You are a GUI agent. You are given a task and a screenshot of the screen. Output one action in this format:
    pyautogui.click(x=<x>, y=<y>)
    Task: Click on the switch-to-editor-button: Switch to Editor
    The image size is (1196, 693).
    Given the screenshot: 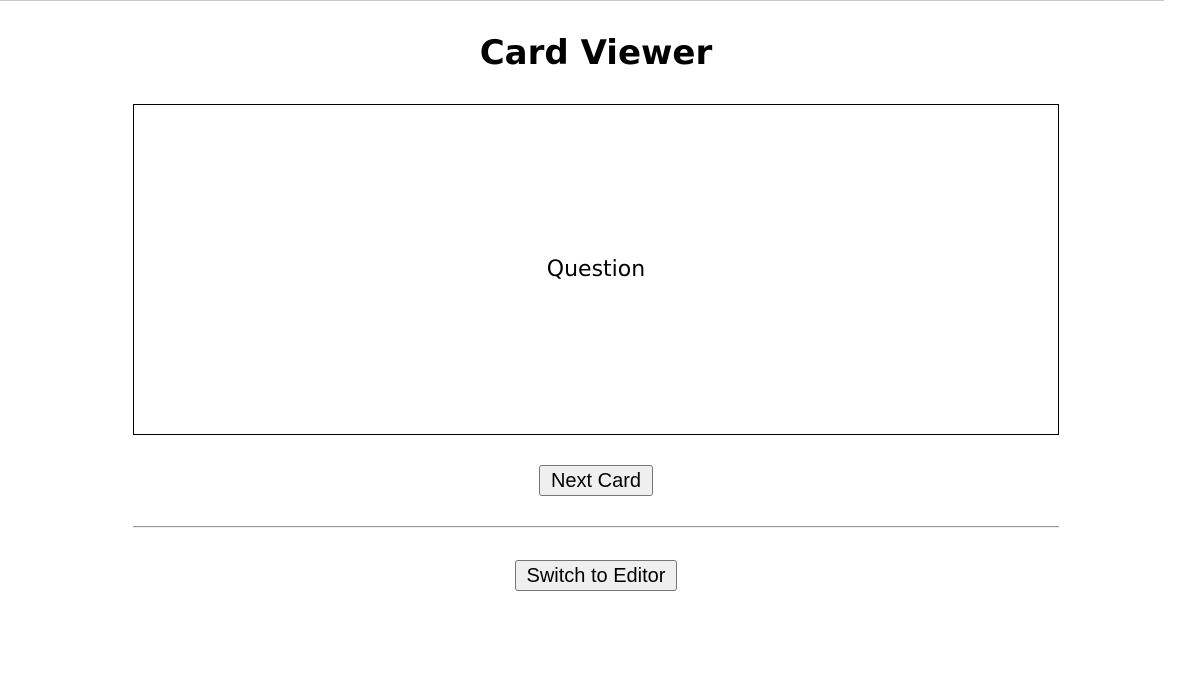 What is the action you would take?
    pyautogui.click(x=596, y=575)
    